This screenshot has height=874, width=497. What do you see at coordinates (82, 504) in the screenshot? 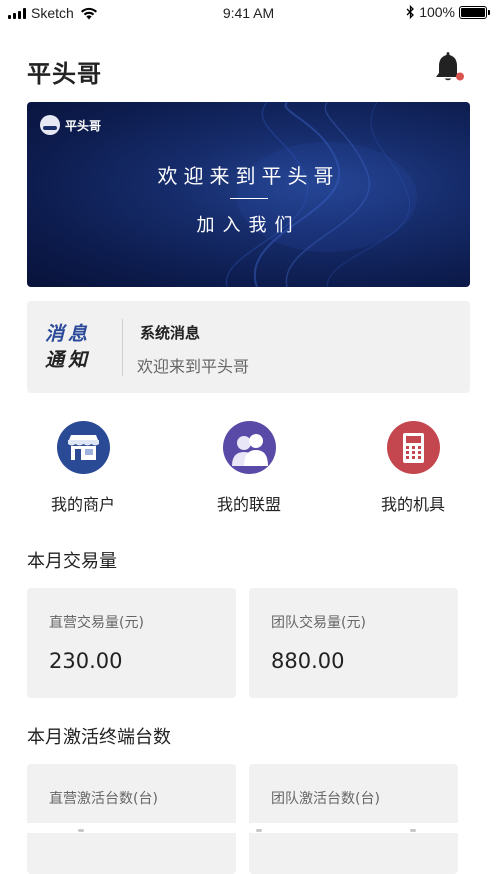
I see `quick-link-label: 我的商户` at bounding box center [82, 504].